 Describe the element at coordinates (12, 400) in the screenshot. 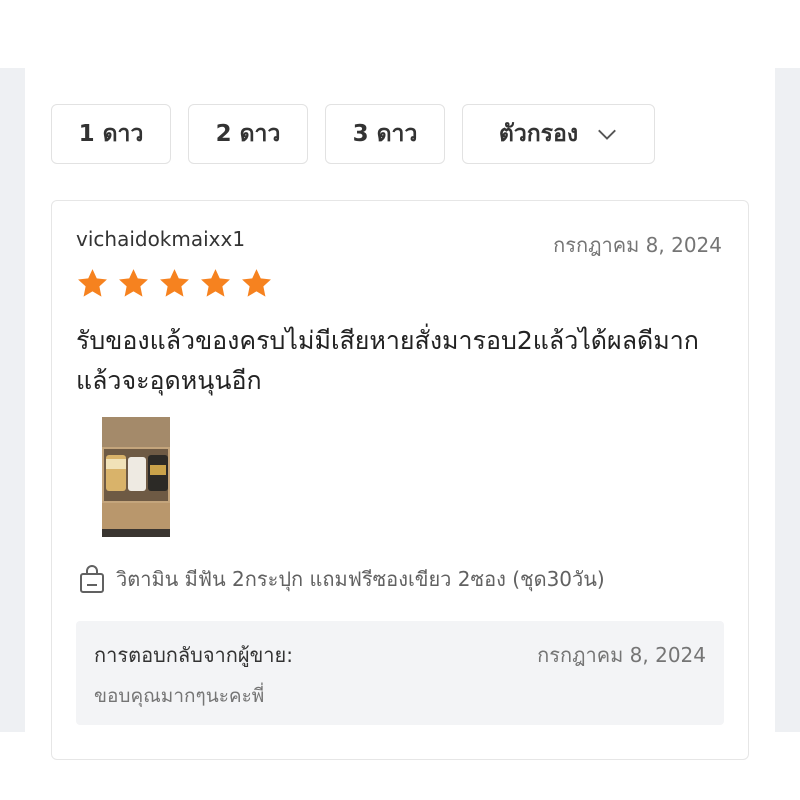

I see `left-background-strip` at that location.